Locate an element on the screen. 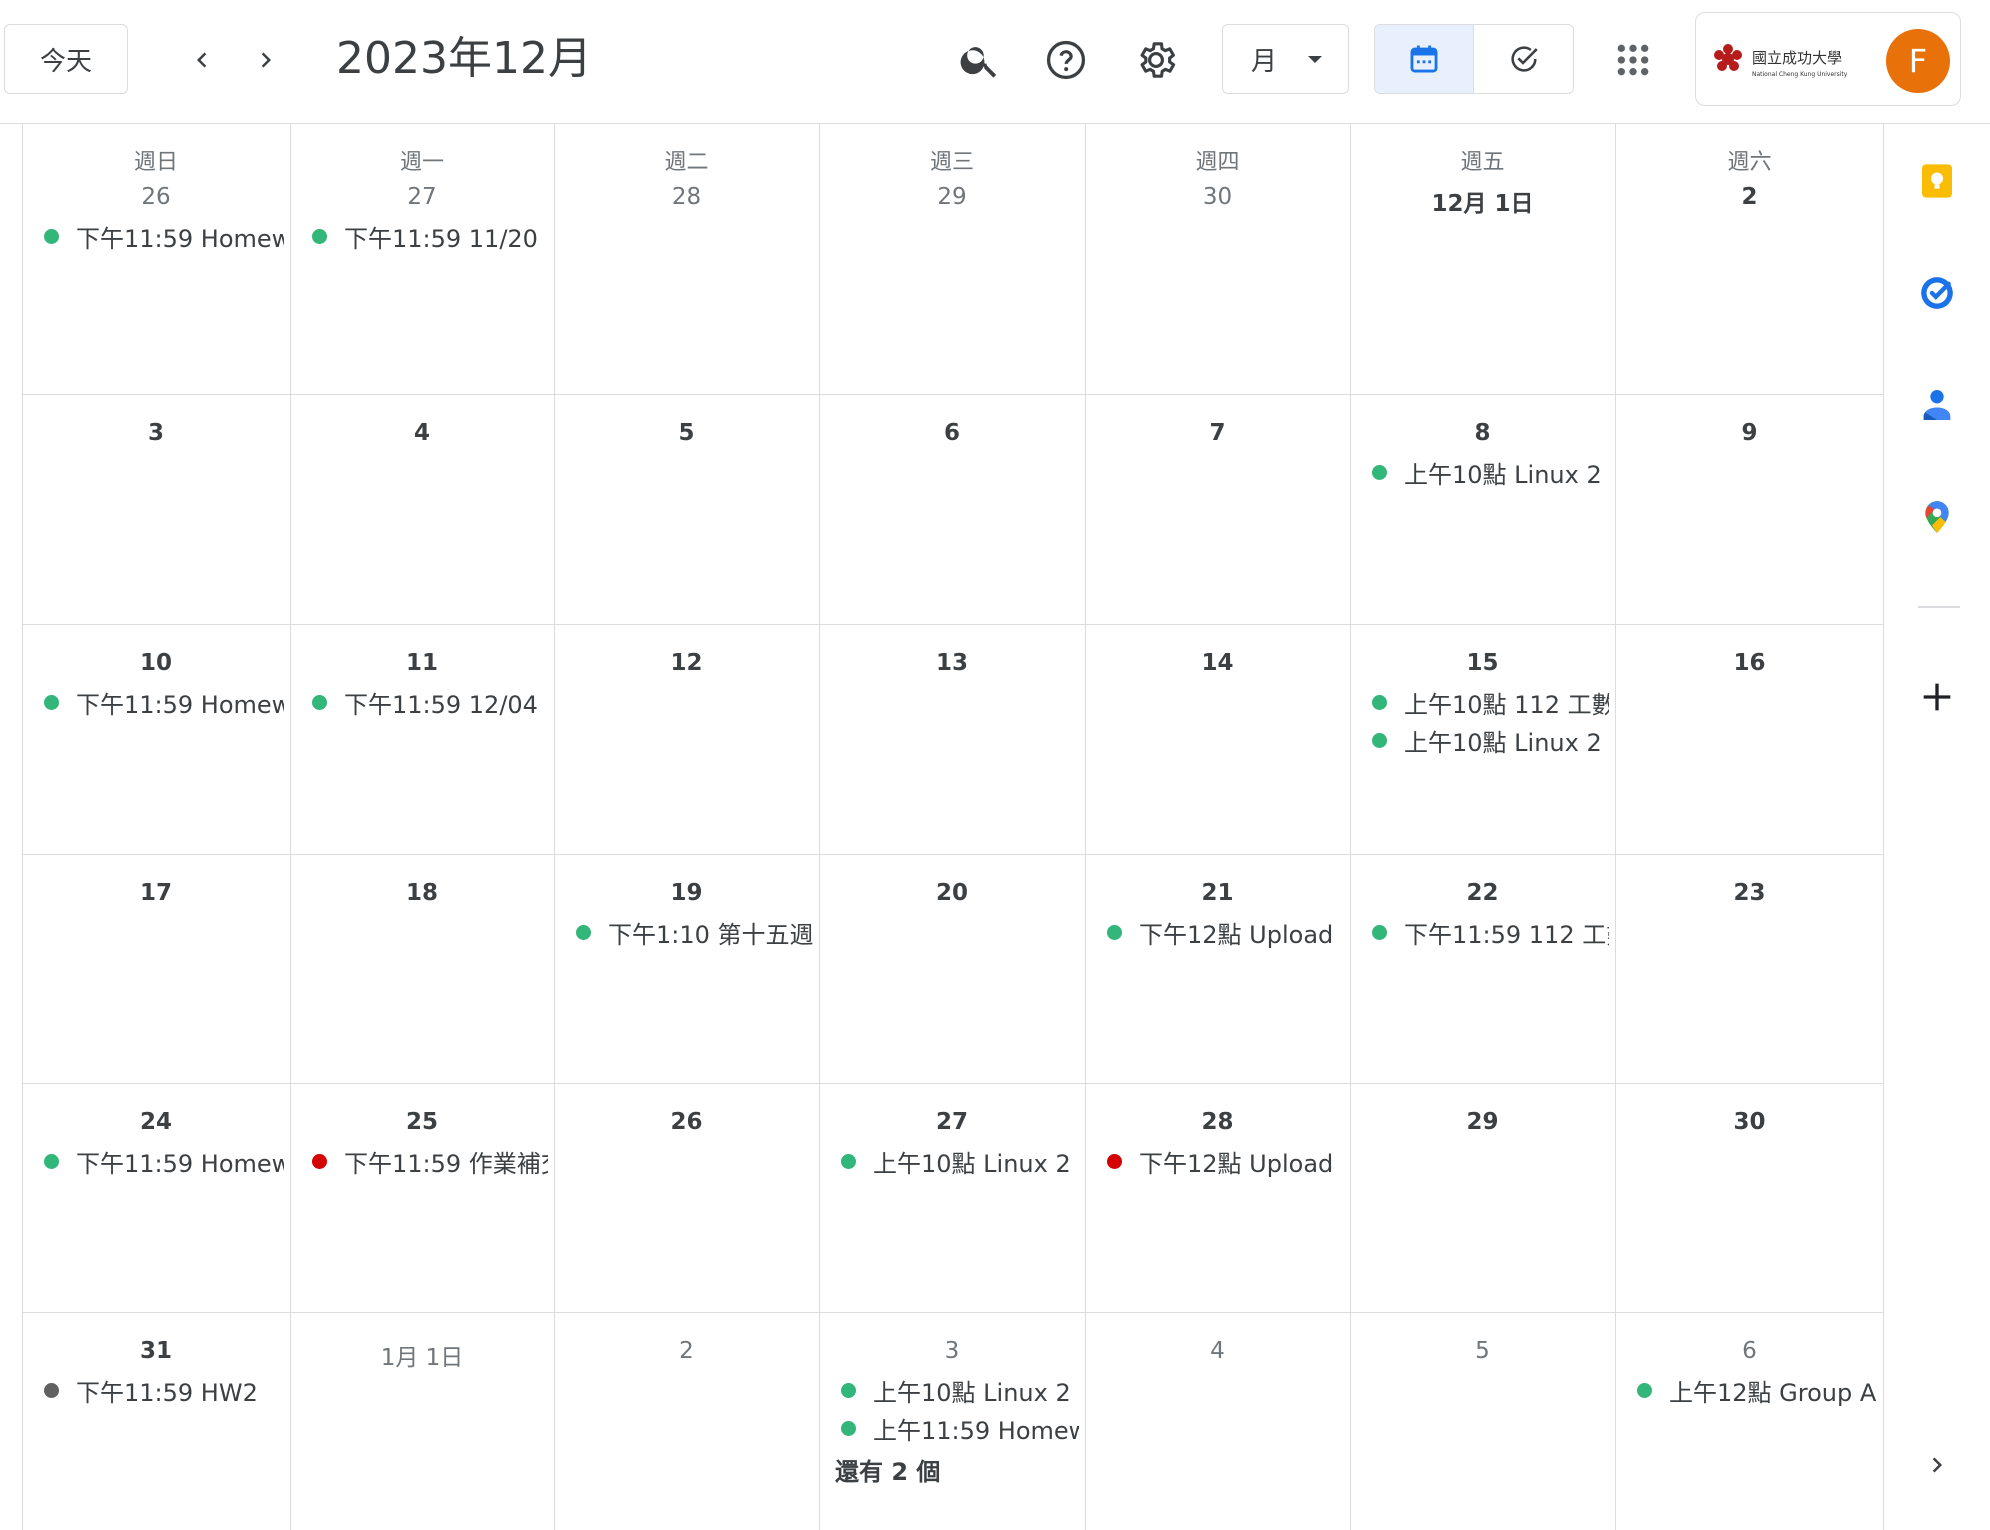 This screenshot has width=1990, height=1530. day-number: 18 is located at coordinates (422, 893).